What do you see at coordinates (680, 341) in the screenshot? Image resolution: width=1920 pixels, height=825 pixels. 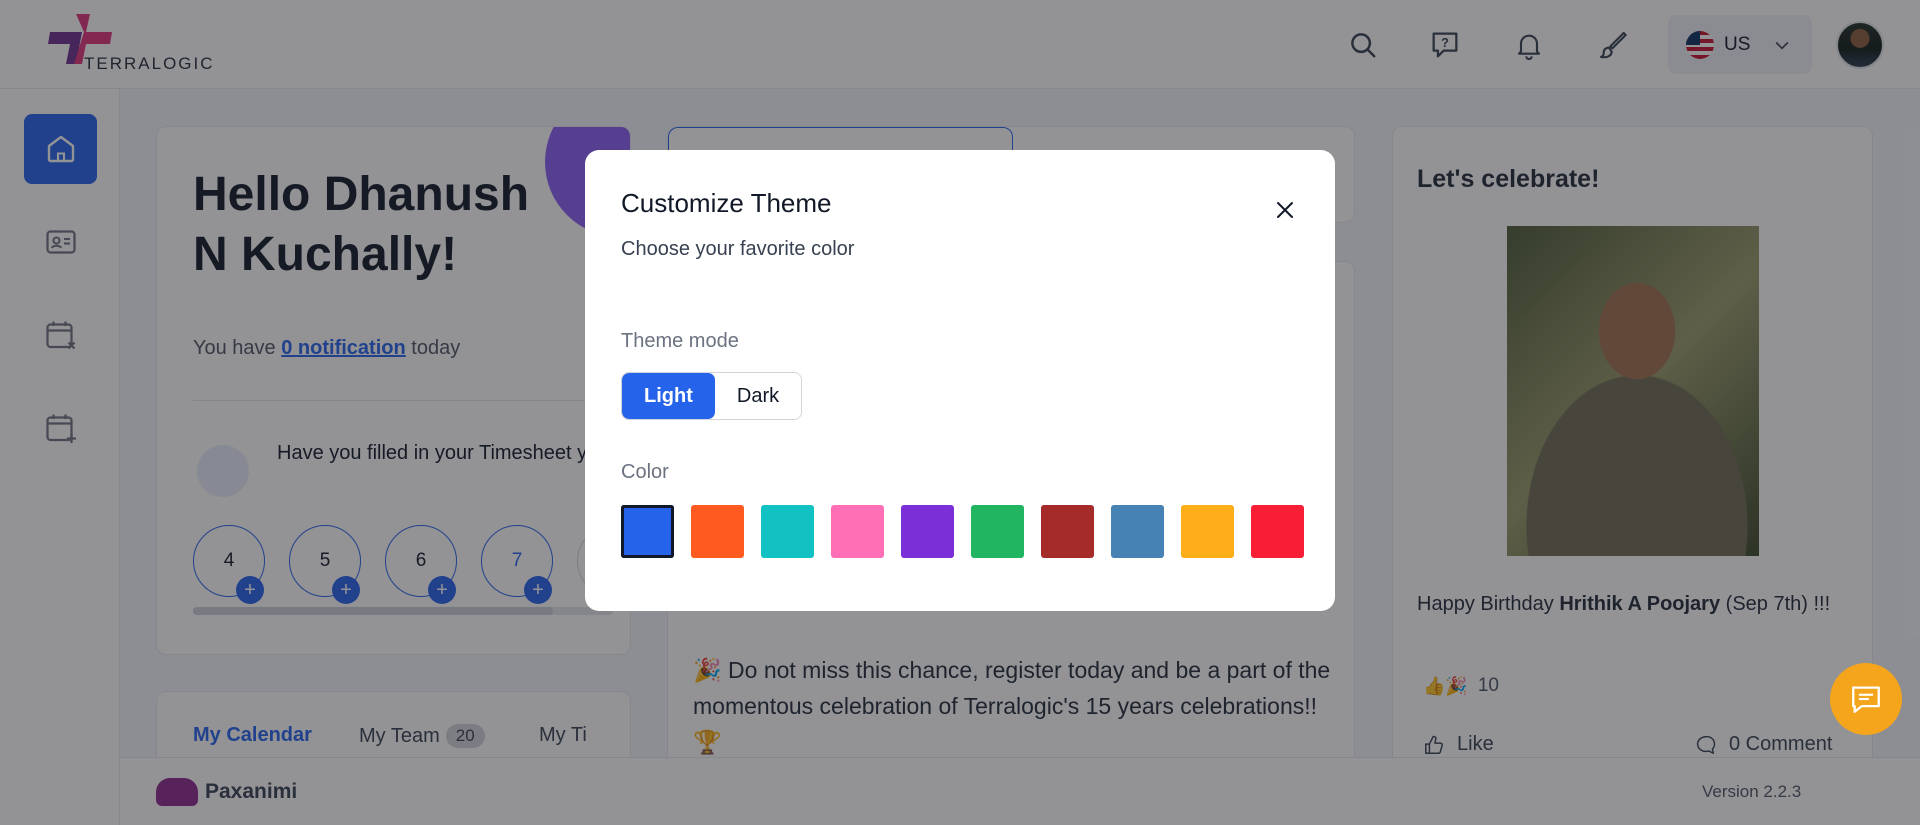 I see `theme-mode-label: Theme mode` at bounding box center [680, 341].